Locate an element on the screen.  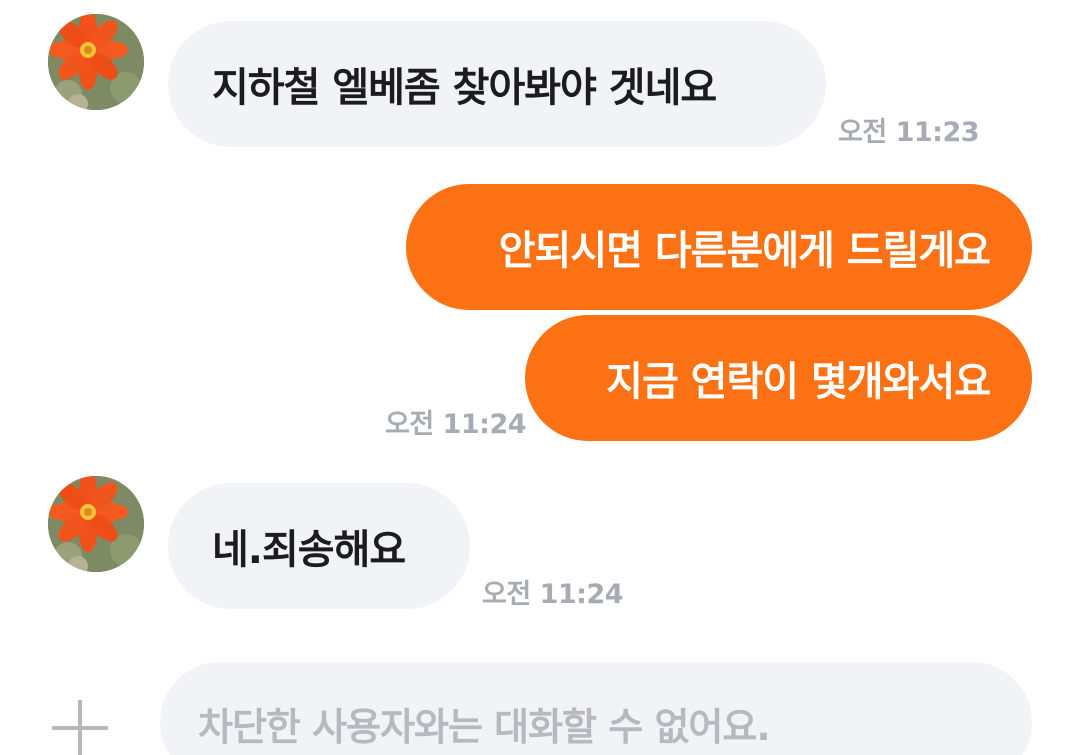
message-text: 안되시면 다른분에게 드릴게요 is located at coordinates (744, 251).